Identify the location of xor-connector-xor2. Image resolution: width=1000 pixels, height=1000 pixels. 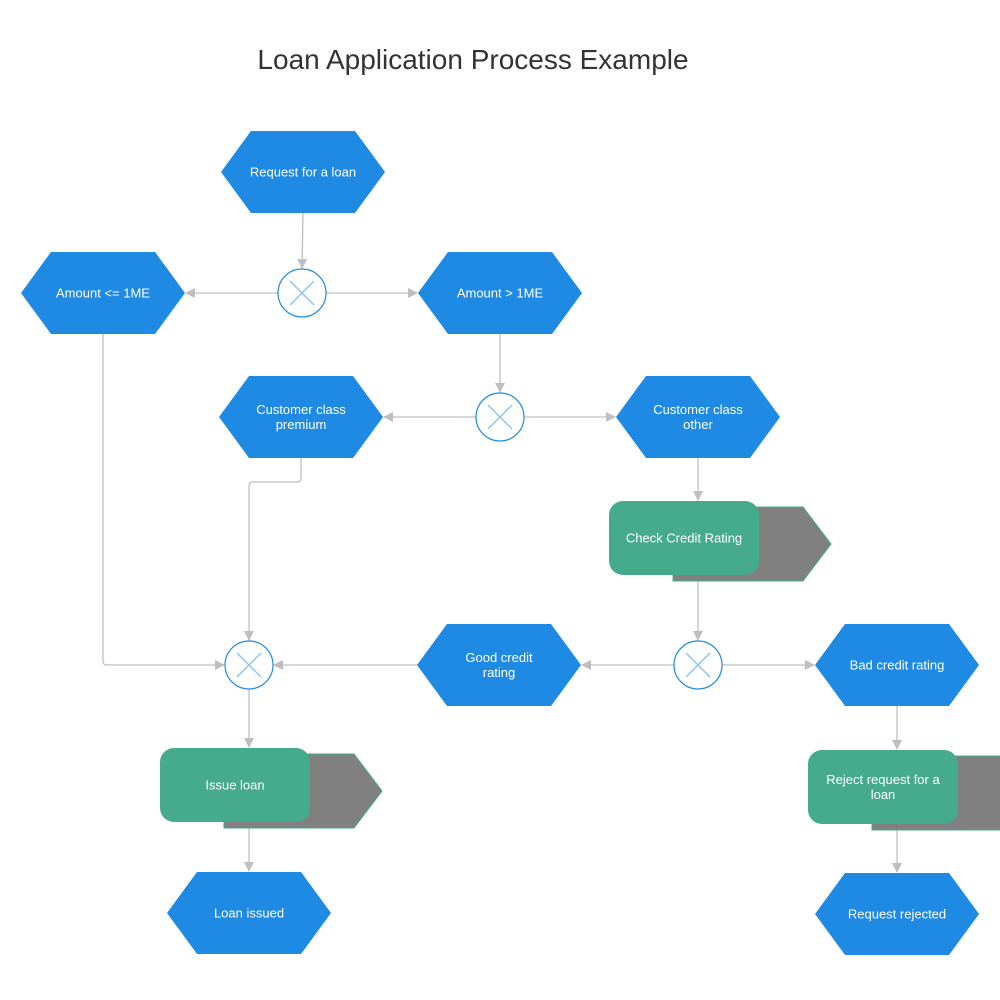
(500, 417).